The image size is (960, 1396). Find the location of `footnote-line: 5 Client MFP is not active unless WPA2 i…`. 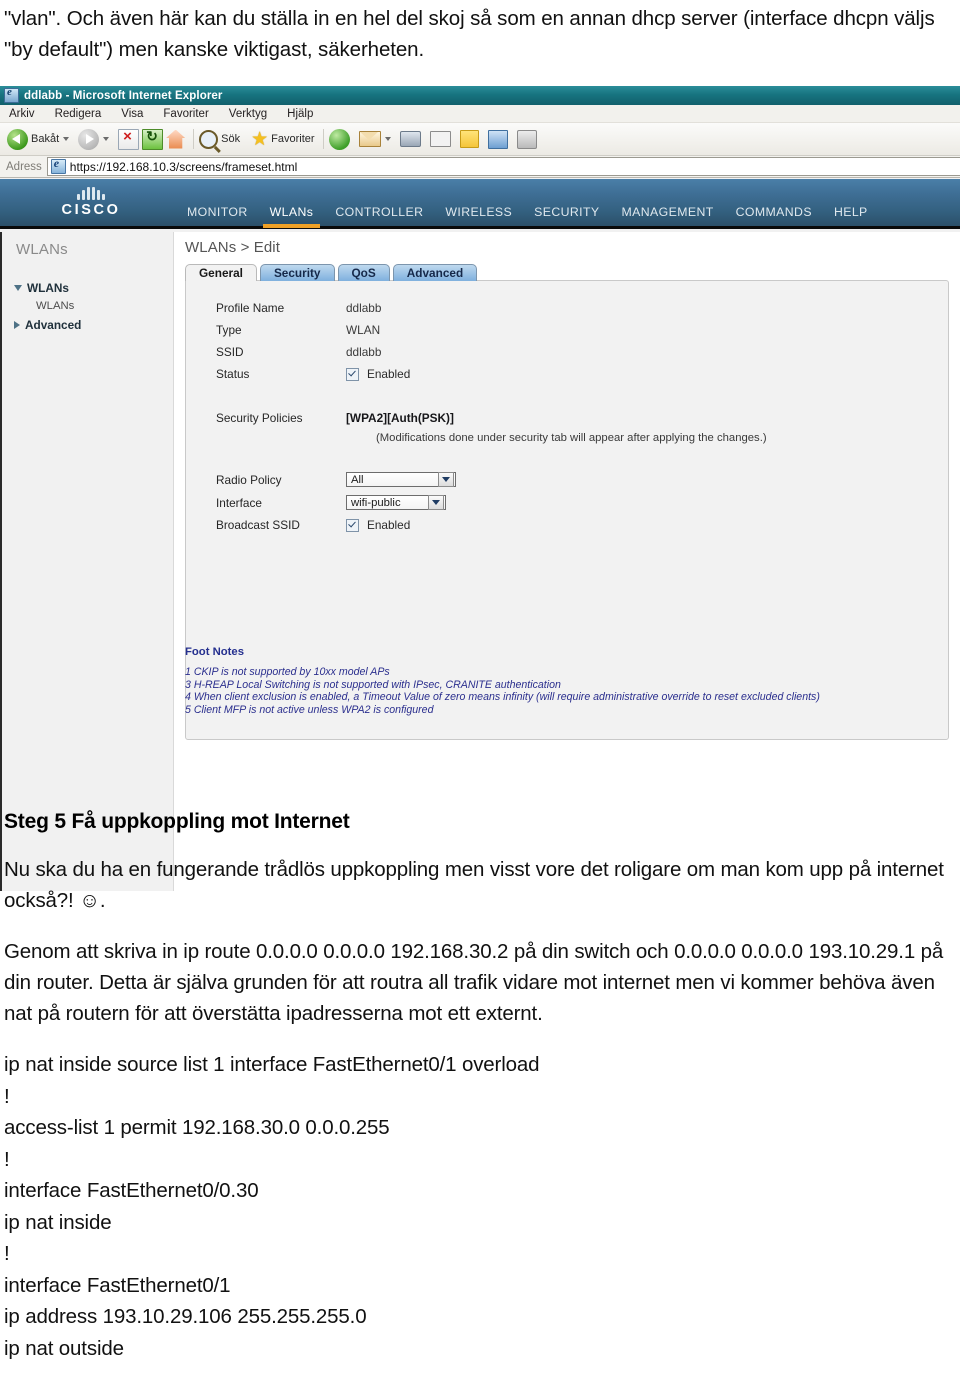

footnote-line: 5 Client MFP is not active unless WPA2 i… is located at coordinates (309, 709).